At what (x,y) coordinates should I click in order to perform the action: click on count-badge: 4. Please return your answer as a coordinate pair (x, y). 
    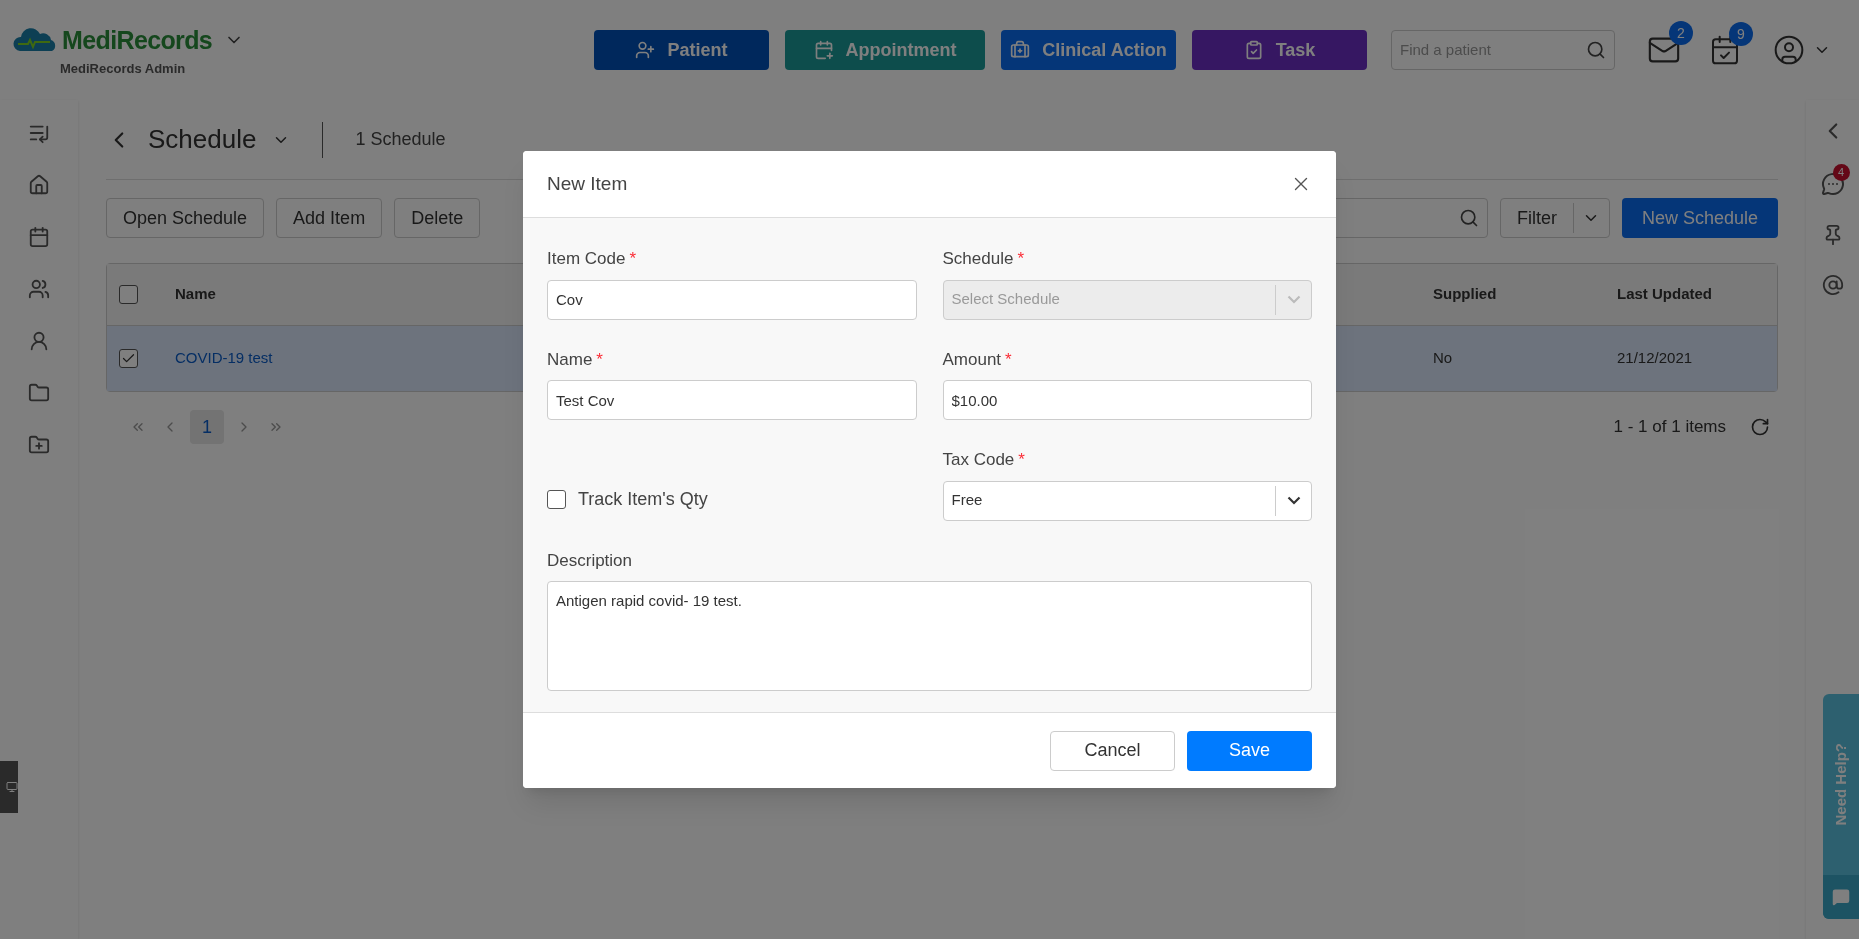
    Looking at the image, I should click on (1841, 172).